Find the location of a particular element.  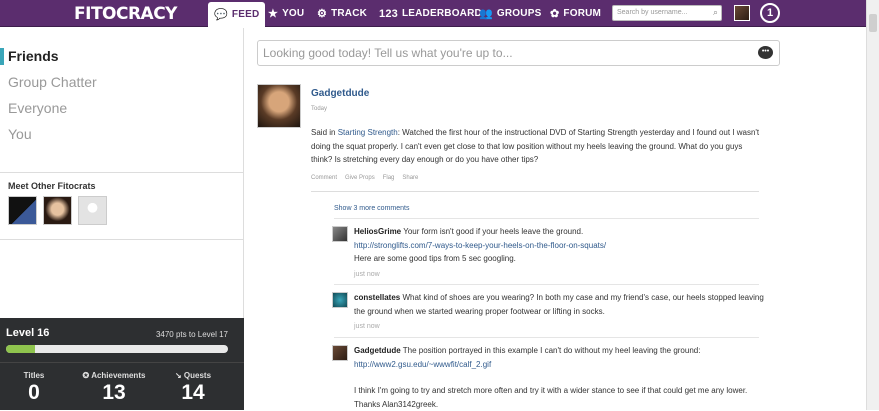

nav-groups-label: GROUPS is located at coordinates (519, 13).